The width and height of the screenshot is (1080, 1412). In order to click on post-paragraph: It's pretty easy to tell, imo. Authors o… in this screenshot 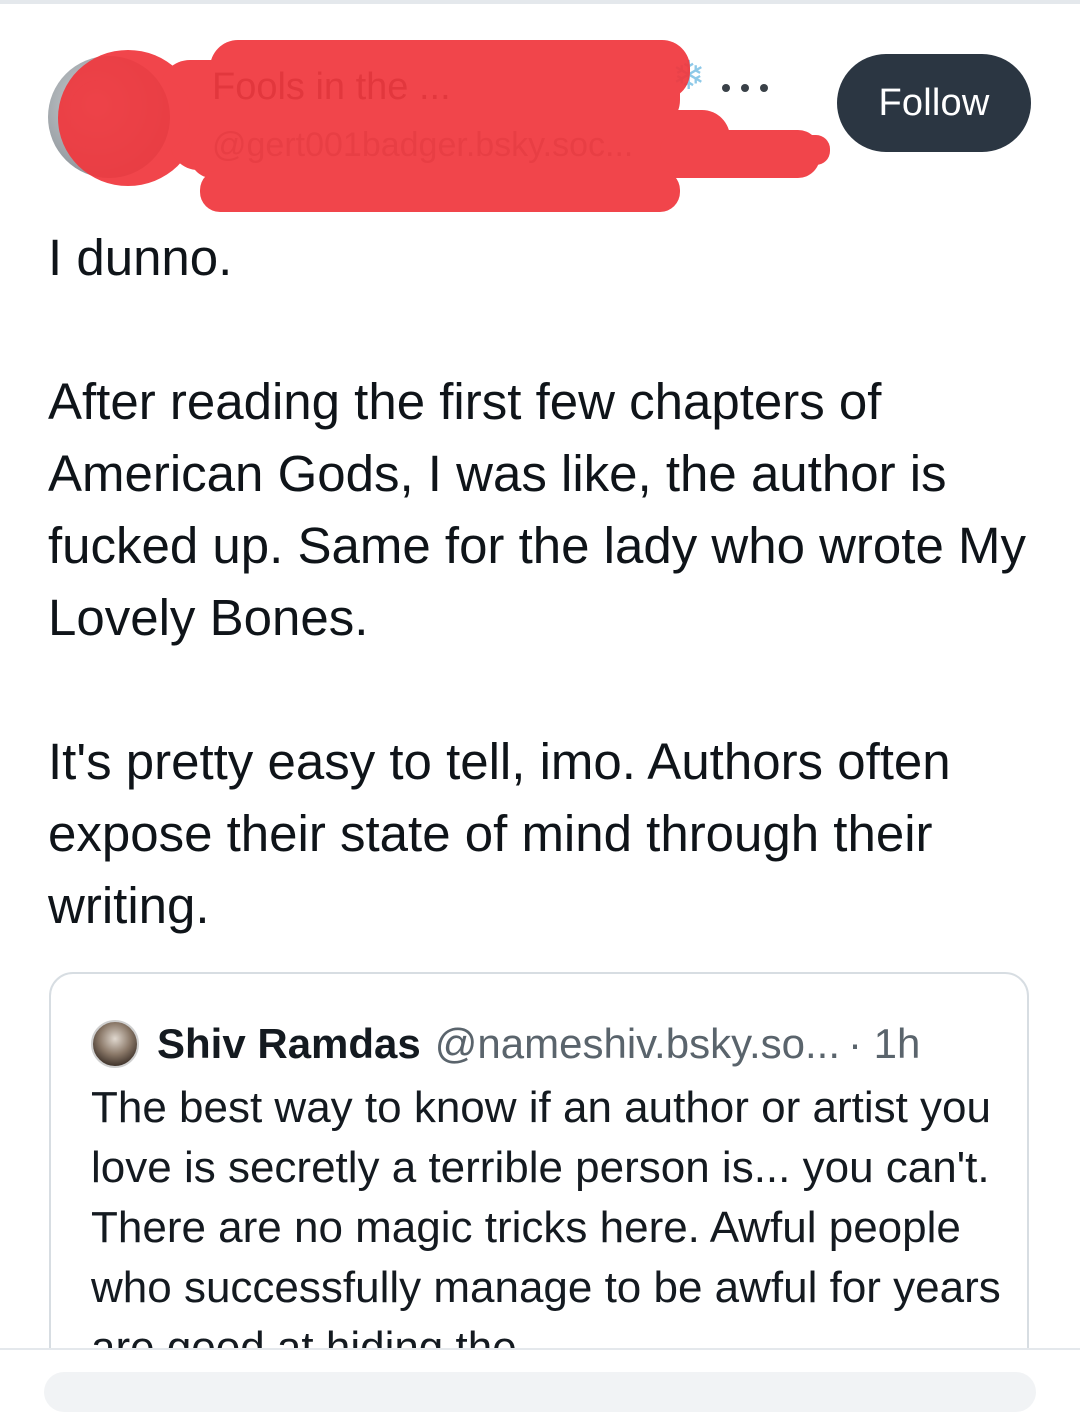, I will do `click(499, 833)`.